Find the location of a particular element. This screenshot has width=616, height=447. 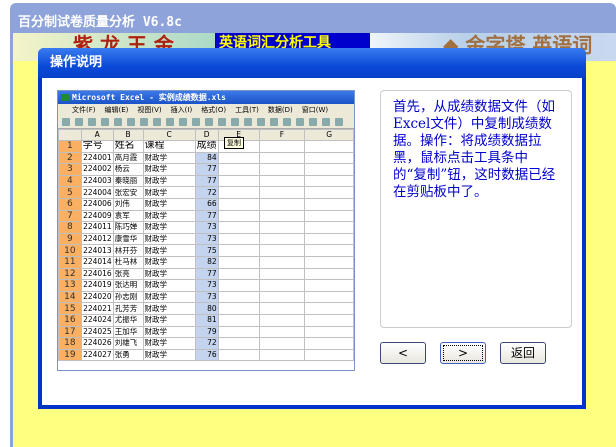

back-button: 返回 is located at coordinates (523, 353).